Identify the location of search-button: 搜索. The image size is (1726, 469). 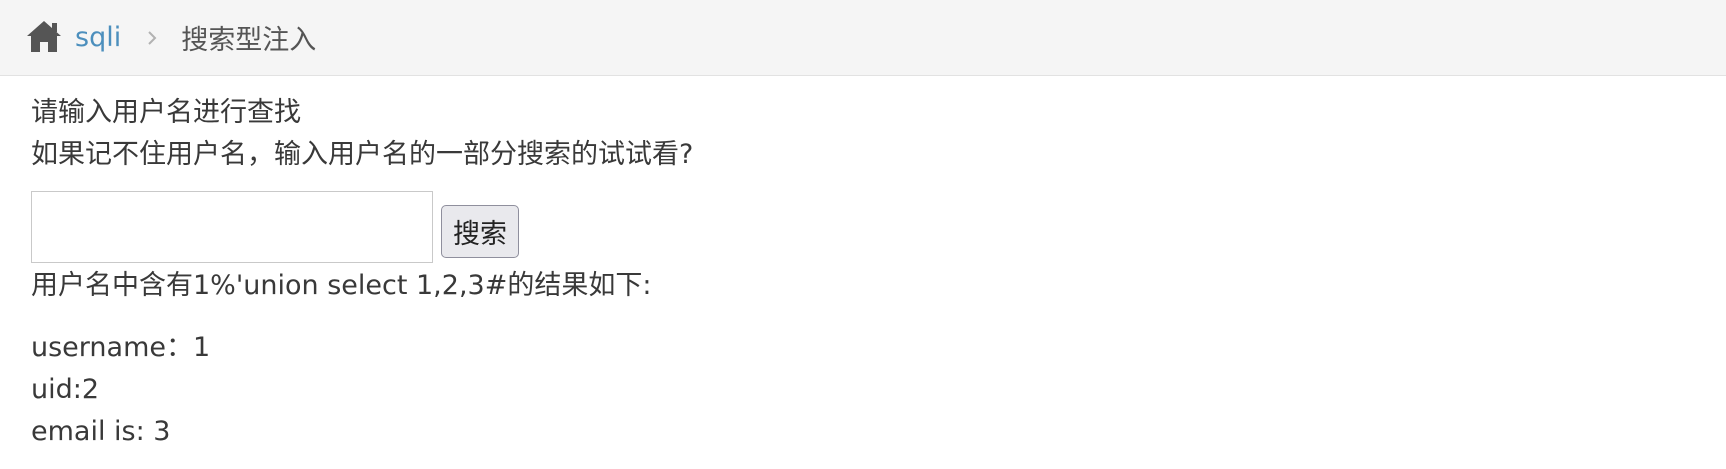
(480, 231).